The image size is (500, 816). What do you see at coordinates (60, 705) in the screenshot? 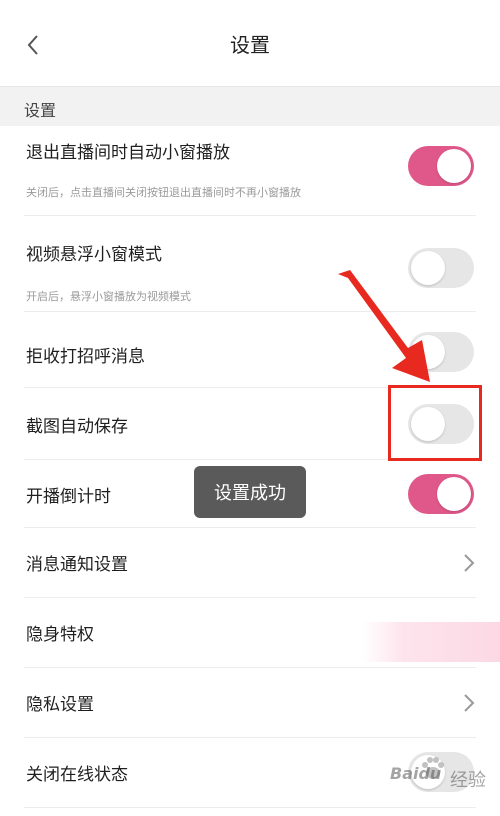
I see `setting-title: 隐私设置` at bounding box center [60, 705].